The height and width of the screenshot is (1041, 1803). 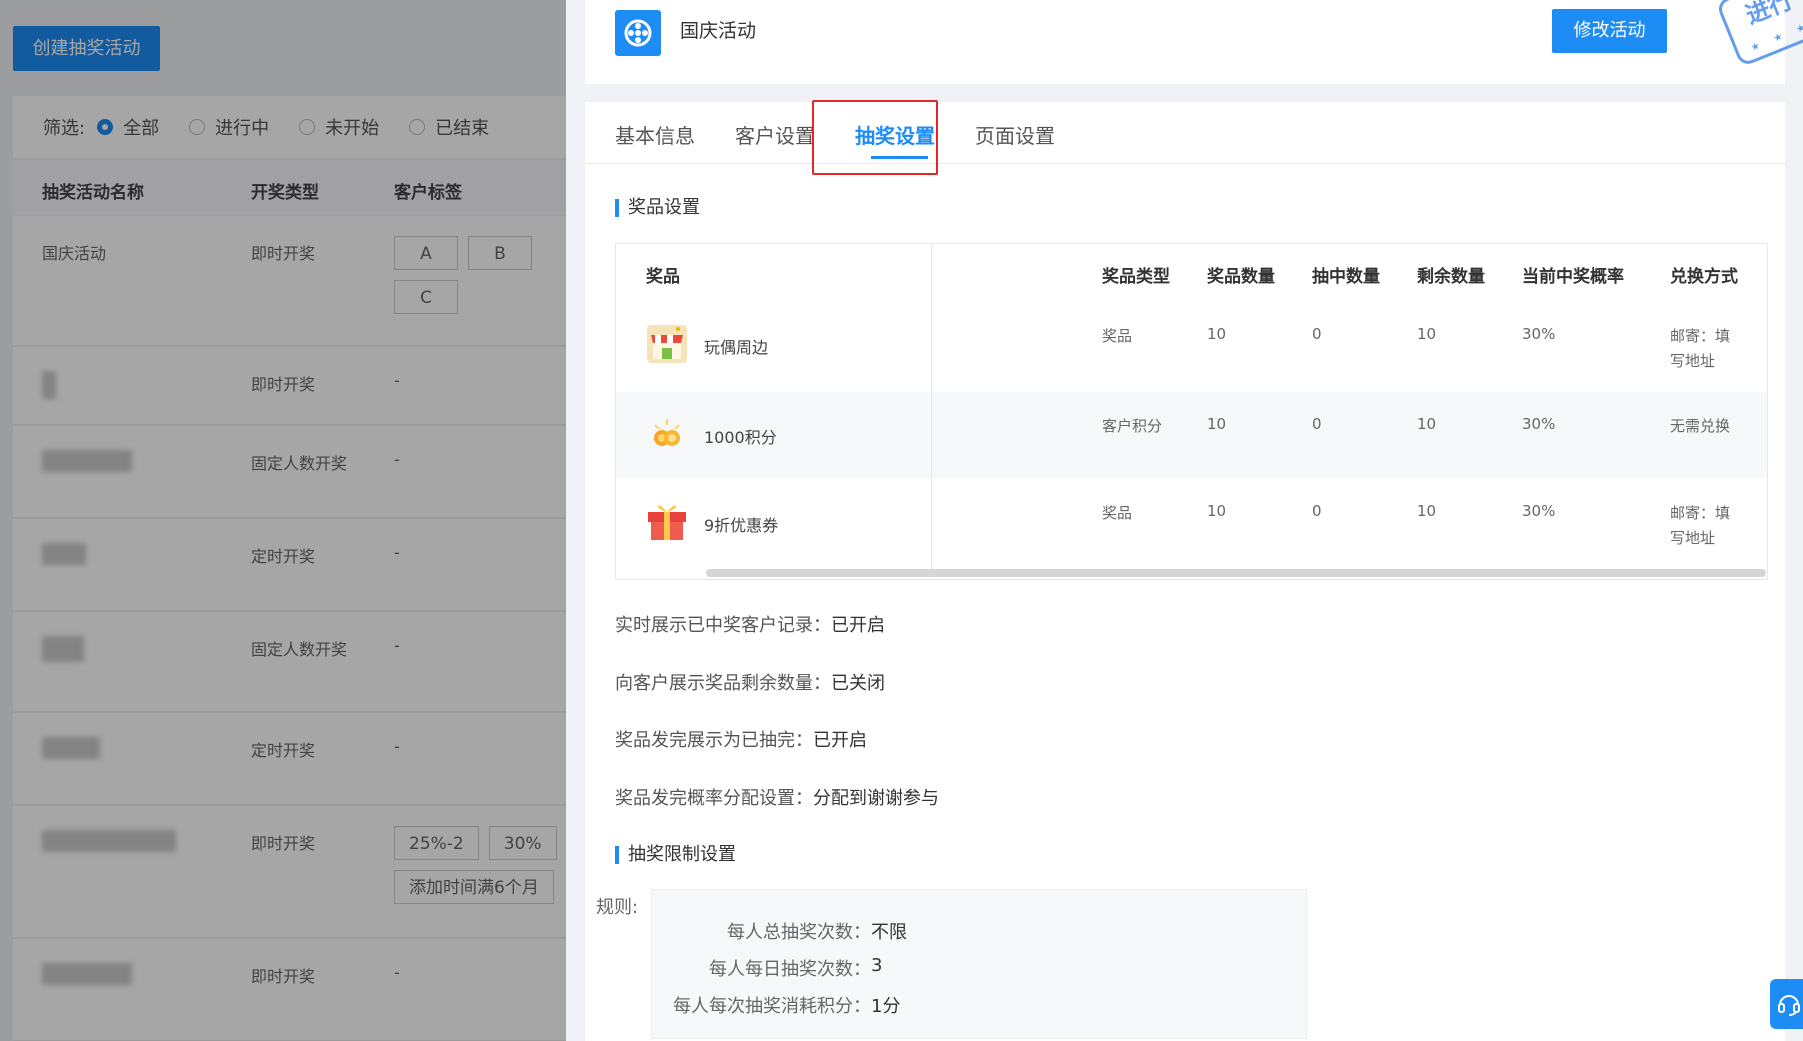 I want to click on active-tab-indicator, so click(x=899, y=157).